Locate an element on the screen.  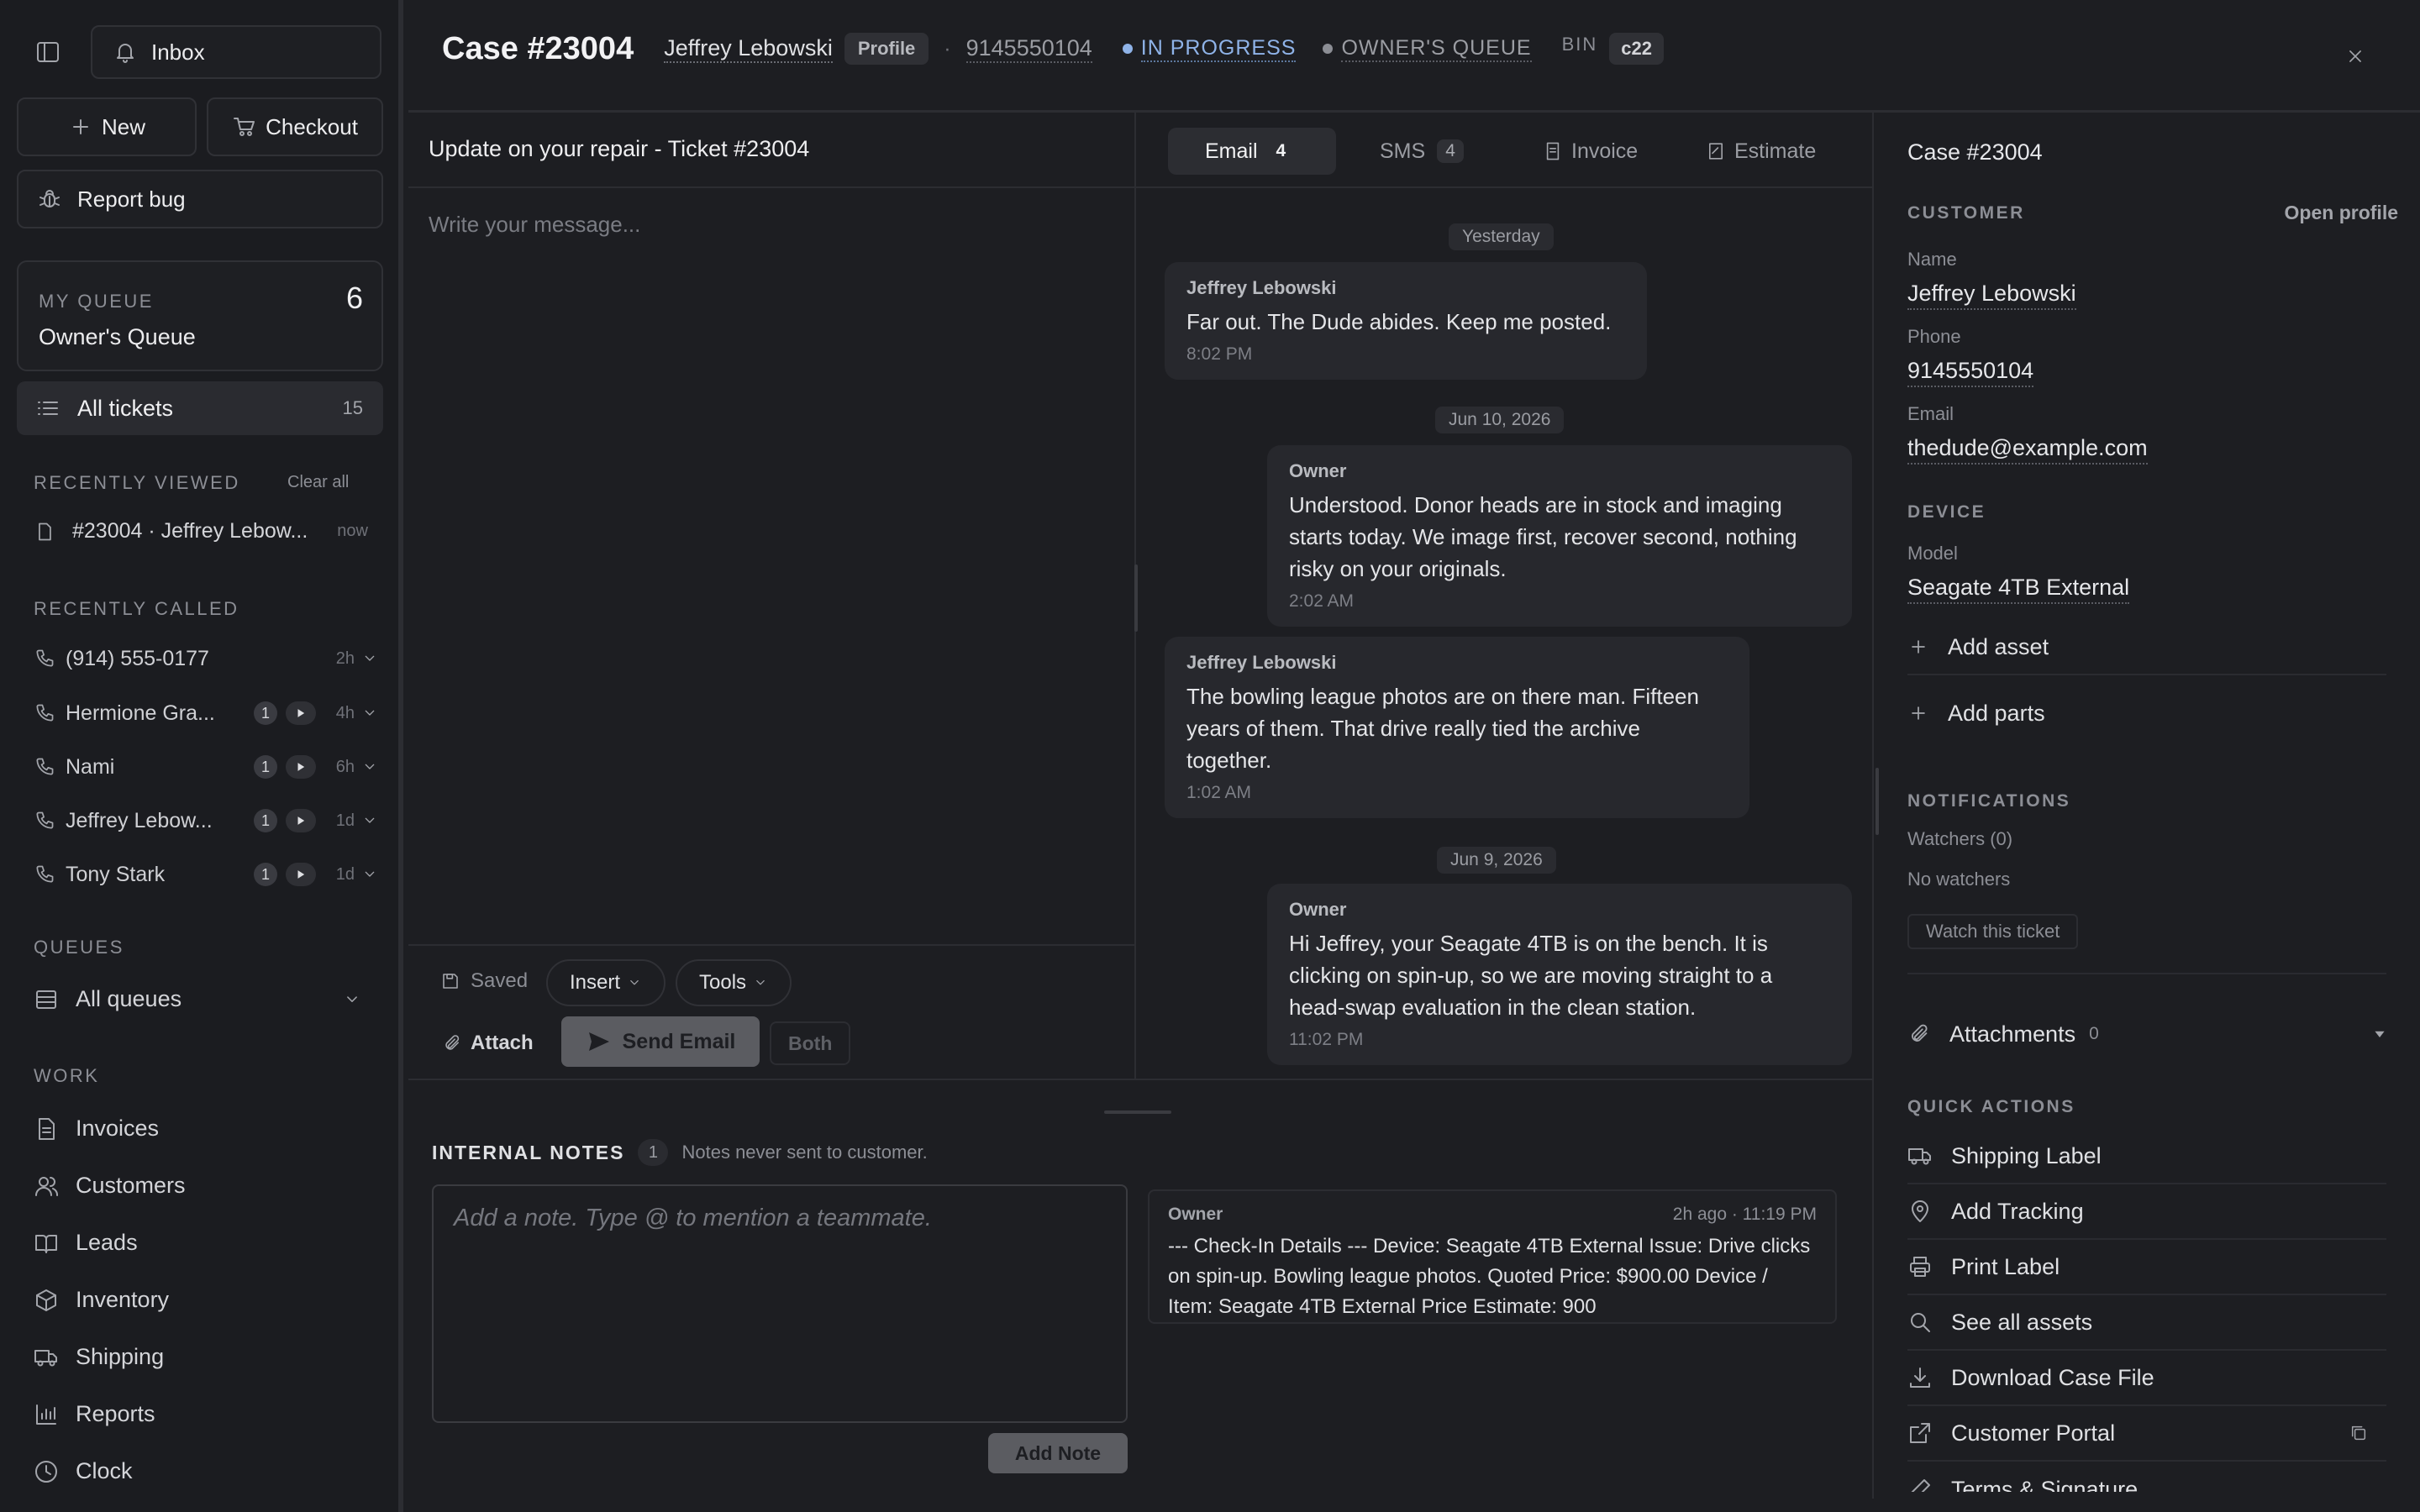
see-all-assets-action: See all assets is located at coordinates (2147, 1323).